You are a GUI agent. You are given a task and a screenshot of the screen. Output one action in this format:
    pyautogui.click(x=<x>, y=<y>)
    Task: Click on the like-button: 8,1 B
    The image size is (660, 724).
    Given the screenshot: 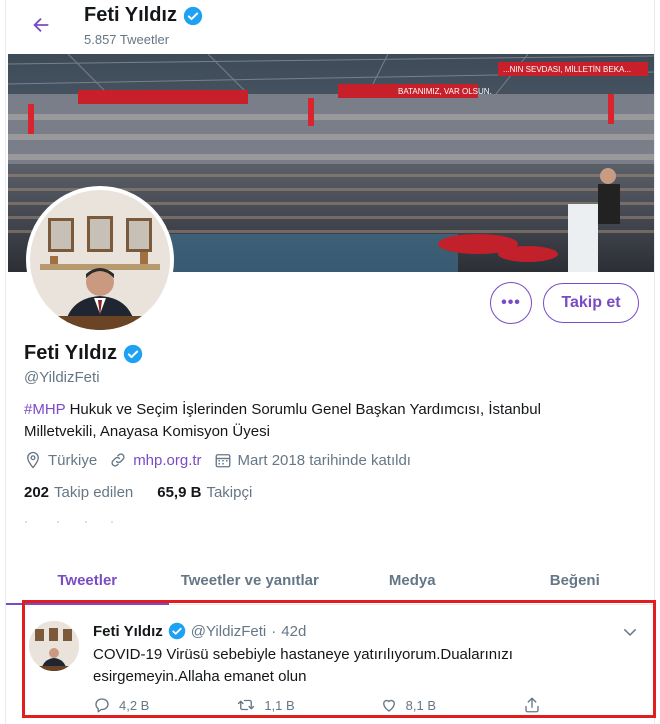 What is the action you would take?
    pyautogui.click(x=435, y=705)
    